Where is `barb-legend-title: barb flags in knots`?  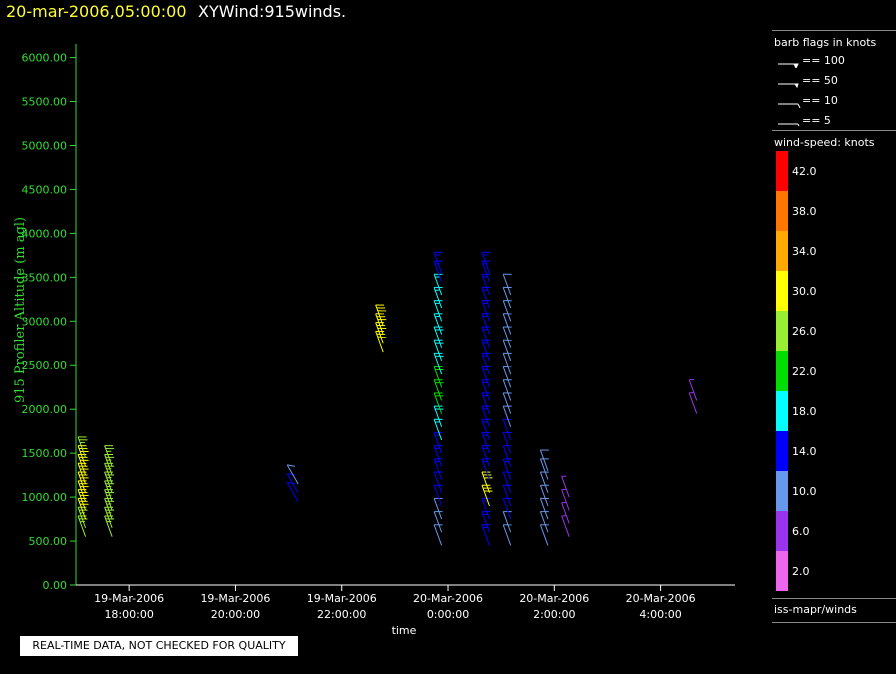
barb-legend-title: barb flags in knots is located at coordinates (825, 42).